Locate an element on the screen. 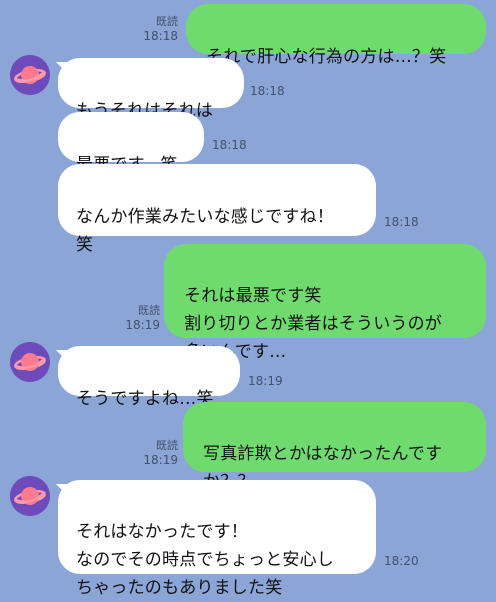  message-bubble-incoming: 最悪です。笑 is located at coordinates (131, 143).